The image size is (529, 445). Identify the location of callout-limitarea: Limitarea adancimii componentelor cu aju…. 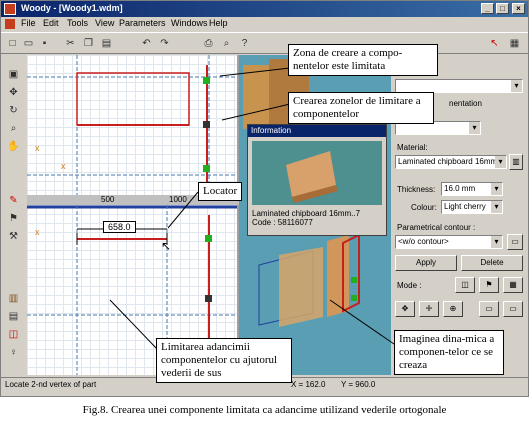
(224, 360).